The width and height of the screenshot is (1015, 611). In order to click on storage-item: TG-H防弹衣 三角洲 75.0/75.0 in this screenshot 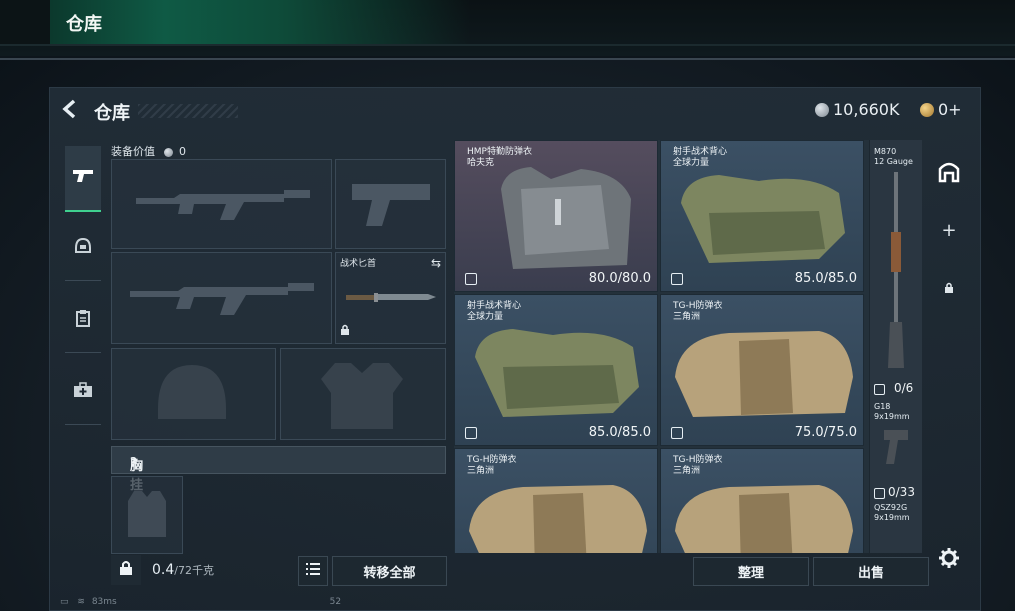, I will do `click(762, 370)`.